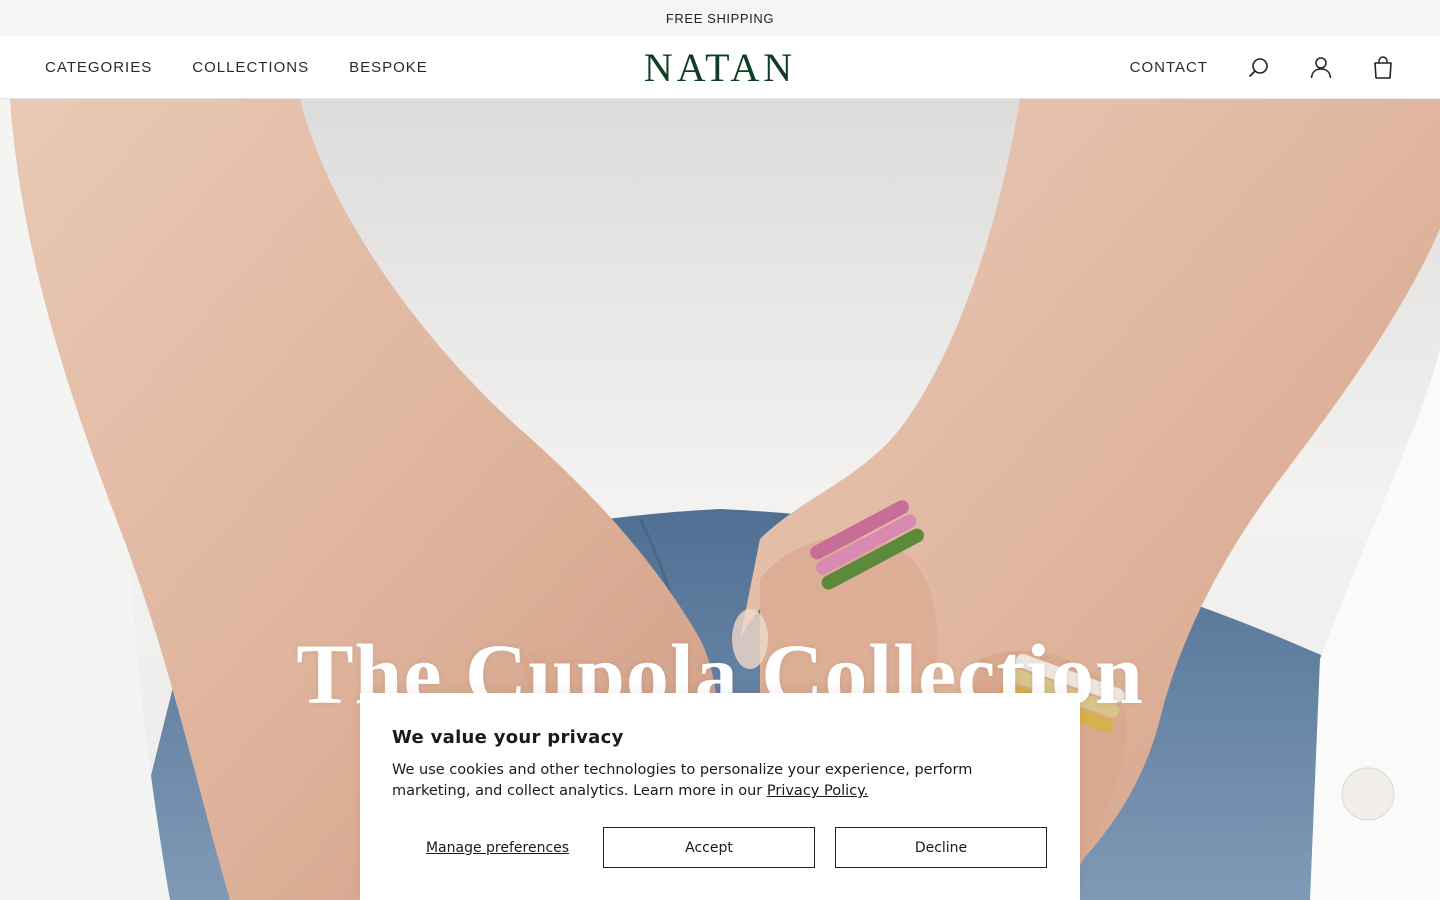  I want to click on cookie-heading: We value your privacy, so click(508, 737).